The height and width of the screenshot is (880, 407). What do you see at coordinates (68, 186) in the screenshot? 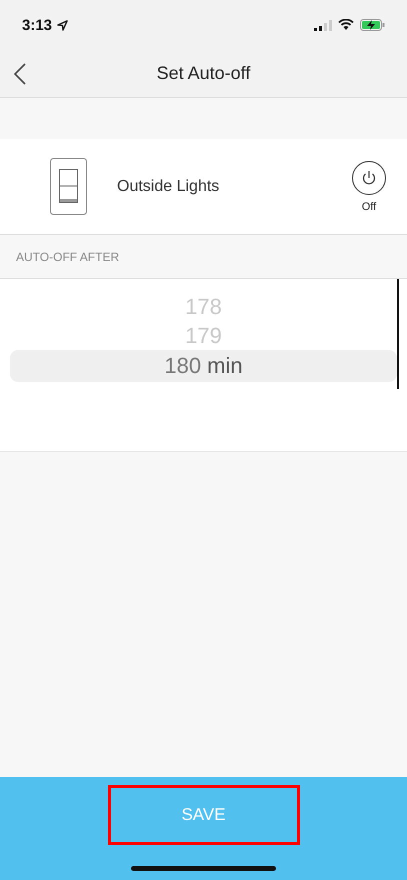
I see `light-switch-icon` at bounding box center [68, 186].